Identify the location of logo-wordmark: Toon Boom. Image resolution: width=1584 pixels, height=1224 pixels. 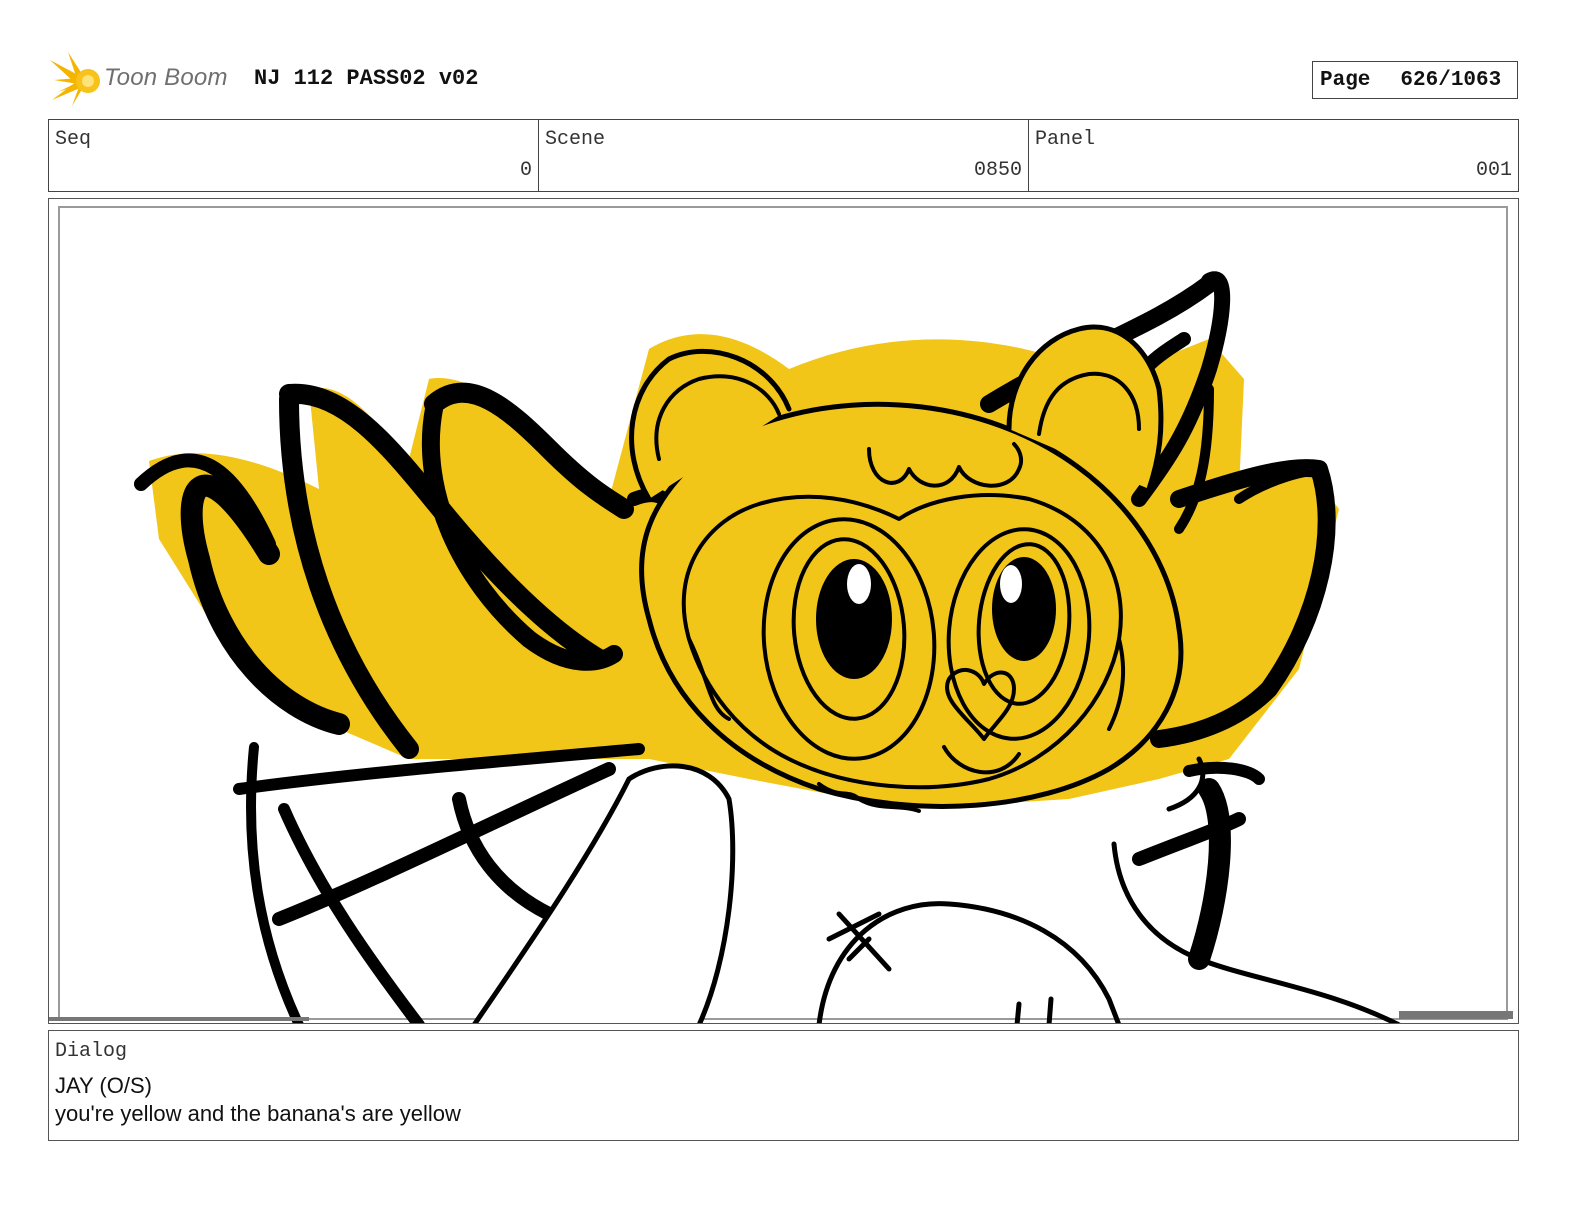
(166, 77).